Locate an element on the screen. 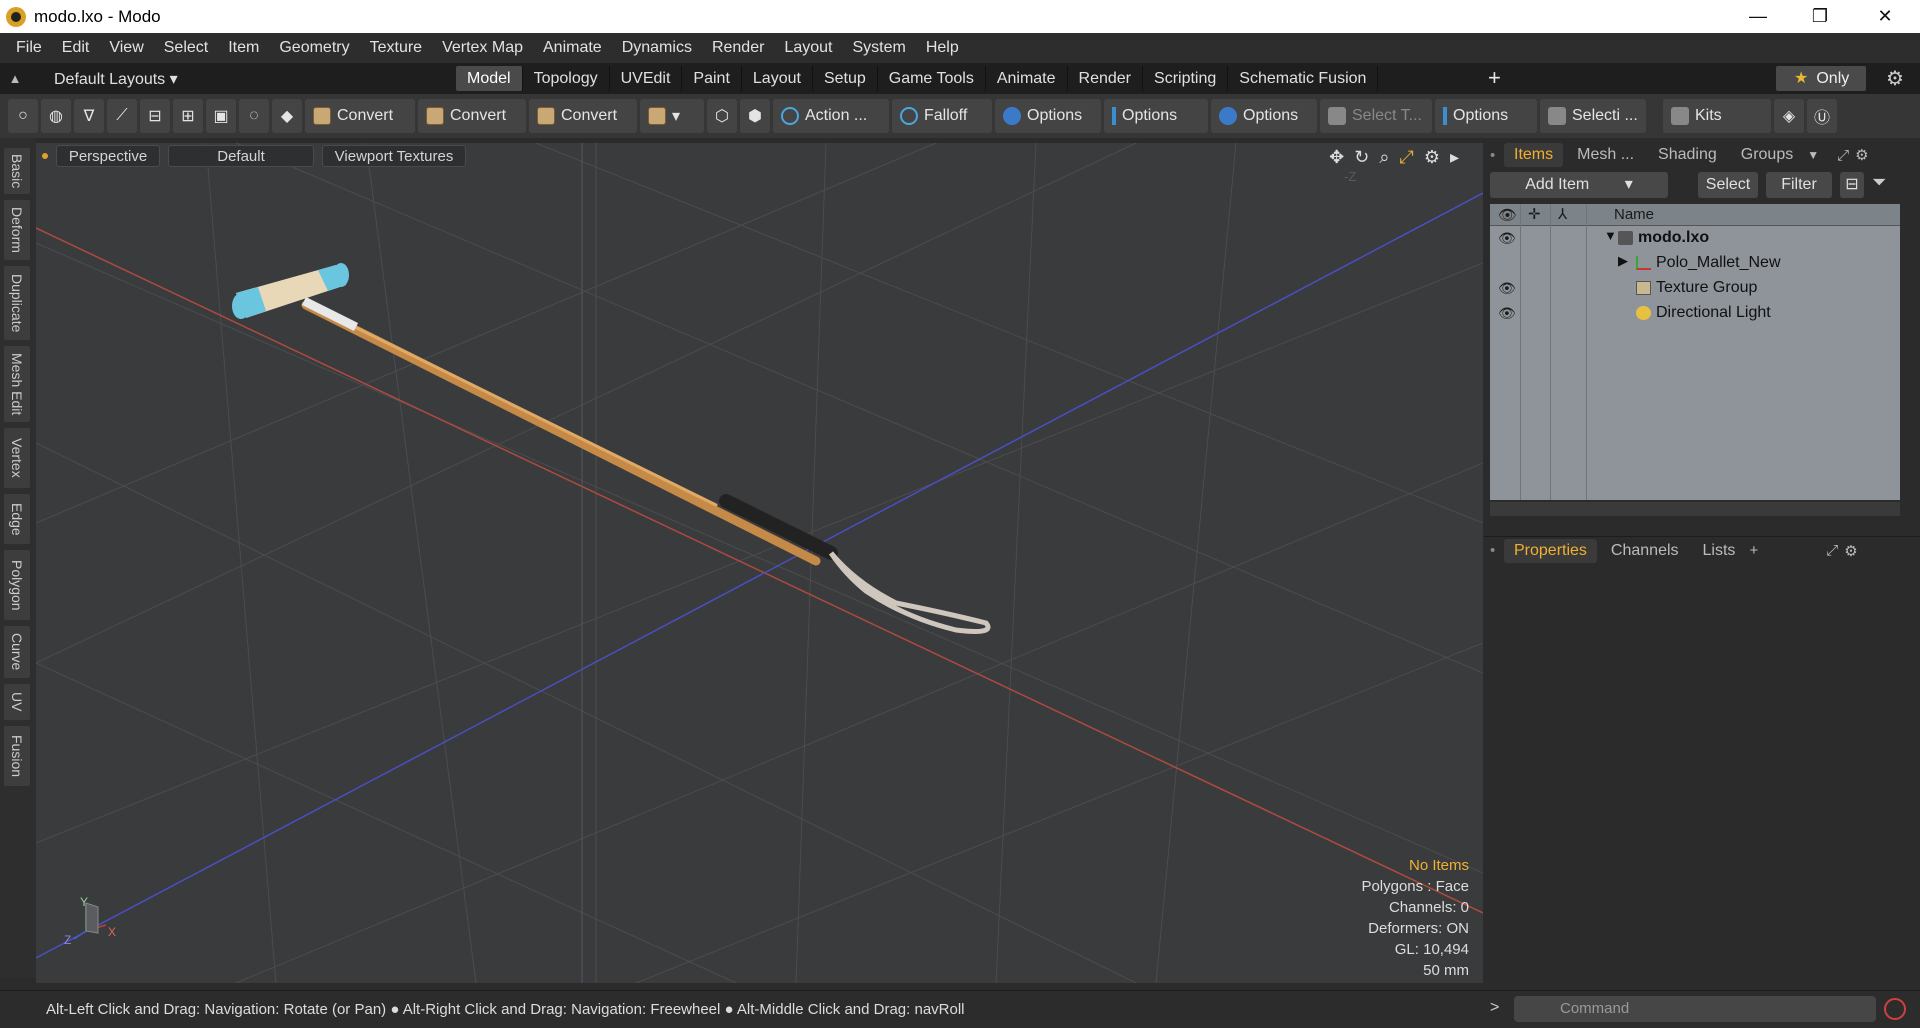 The image size is (1920, 1028). tab-properties: Properties is located at coordinates (1550, 550).